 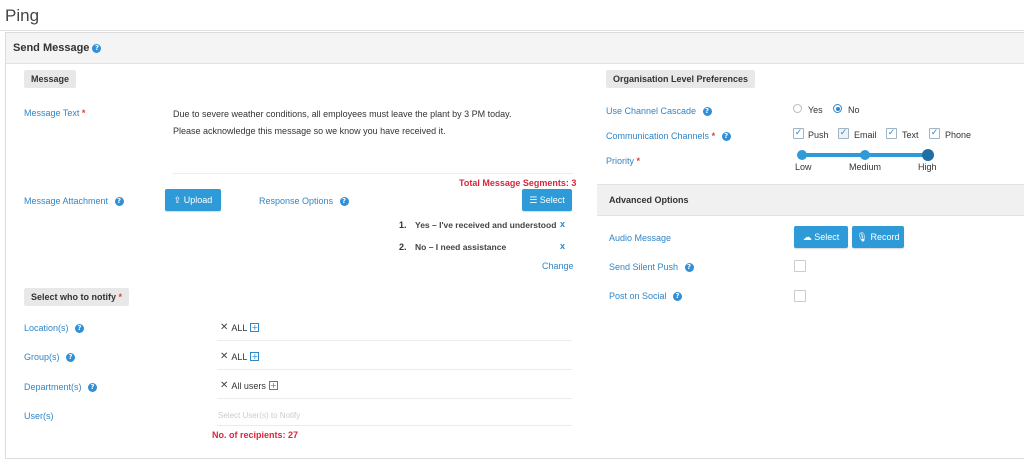 What do you see at coordinates (486, 225) in the screenshot?
I see `response-option-text: Yes – I've received and understood` at bounding box center [486, 225].